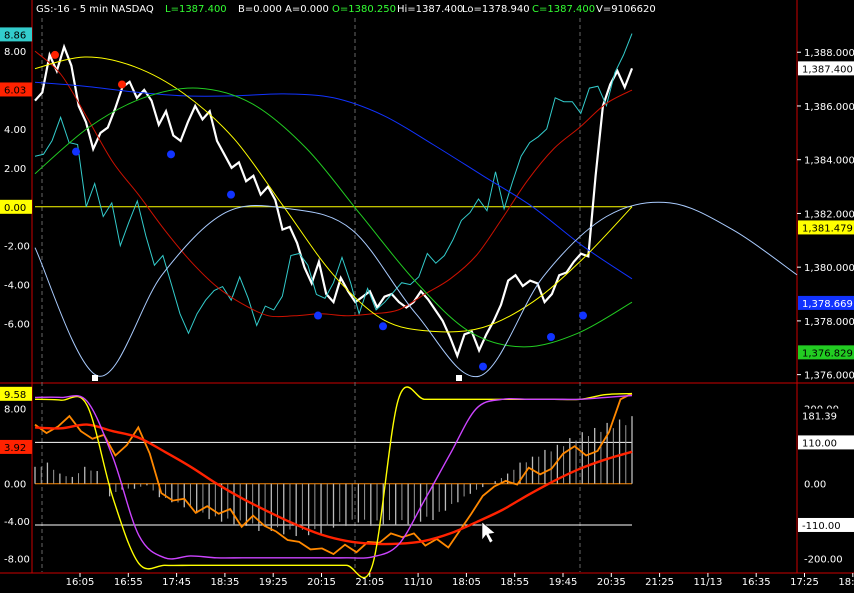  I want to click on right-value-marker-label: 1,376.829, so click(827, 353).